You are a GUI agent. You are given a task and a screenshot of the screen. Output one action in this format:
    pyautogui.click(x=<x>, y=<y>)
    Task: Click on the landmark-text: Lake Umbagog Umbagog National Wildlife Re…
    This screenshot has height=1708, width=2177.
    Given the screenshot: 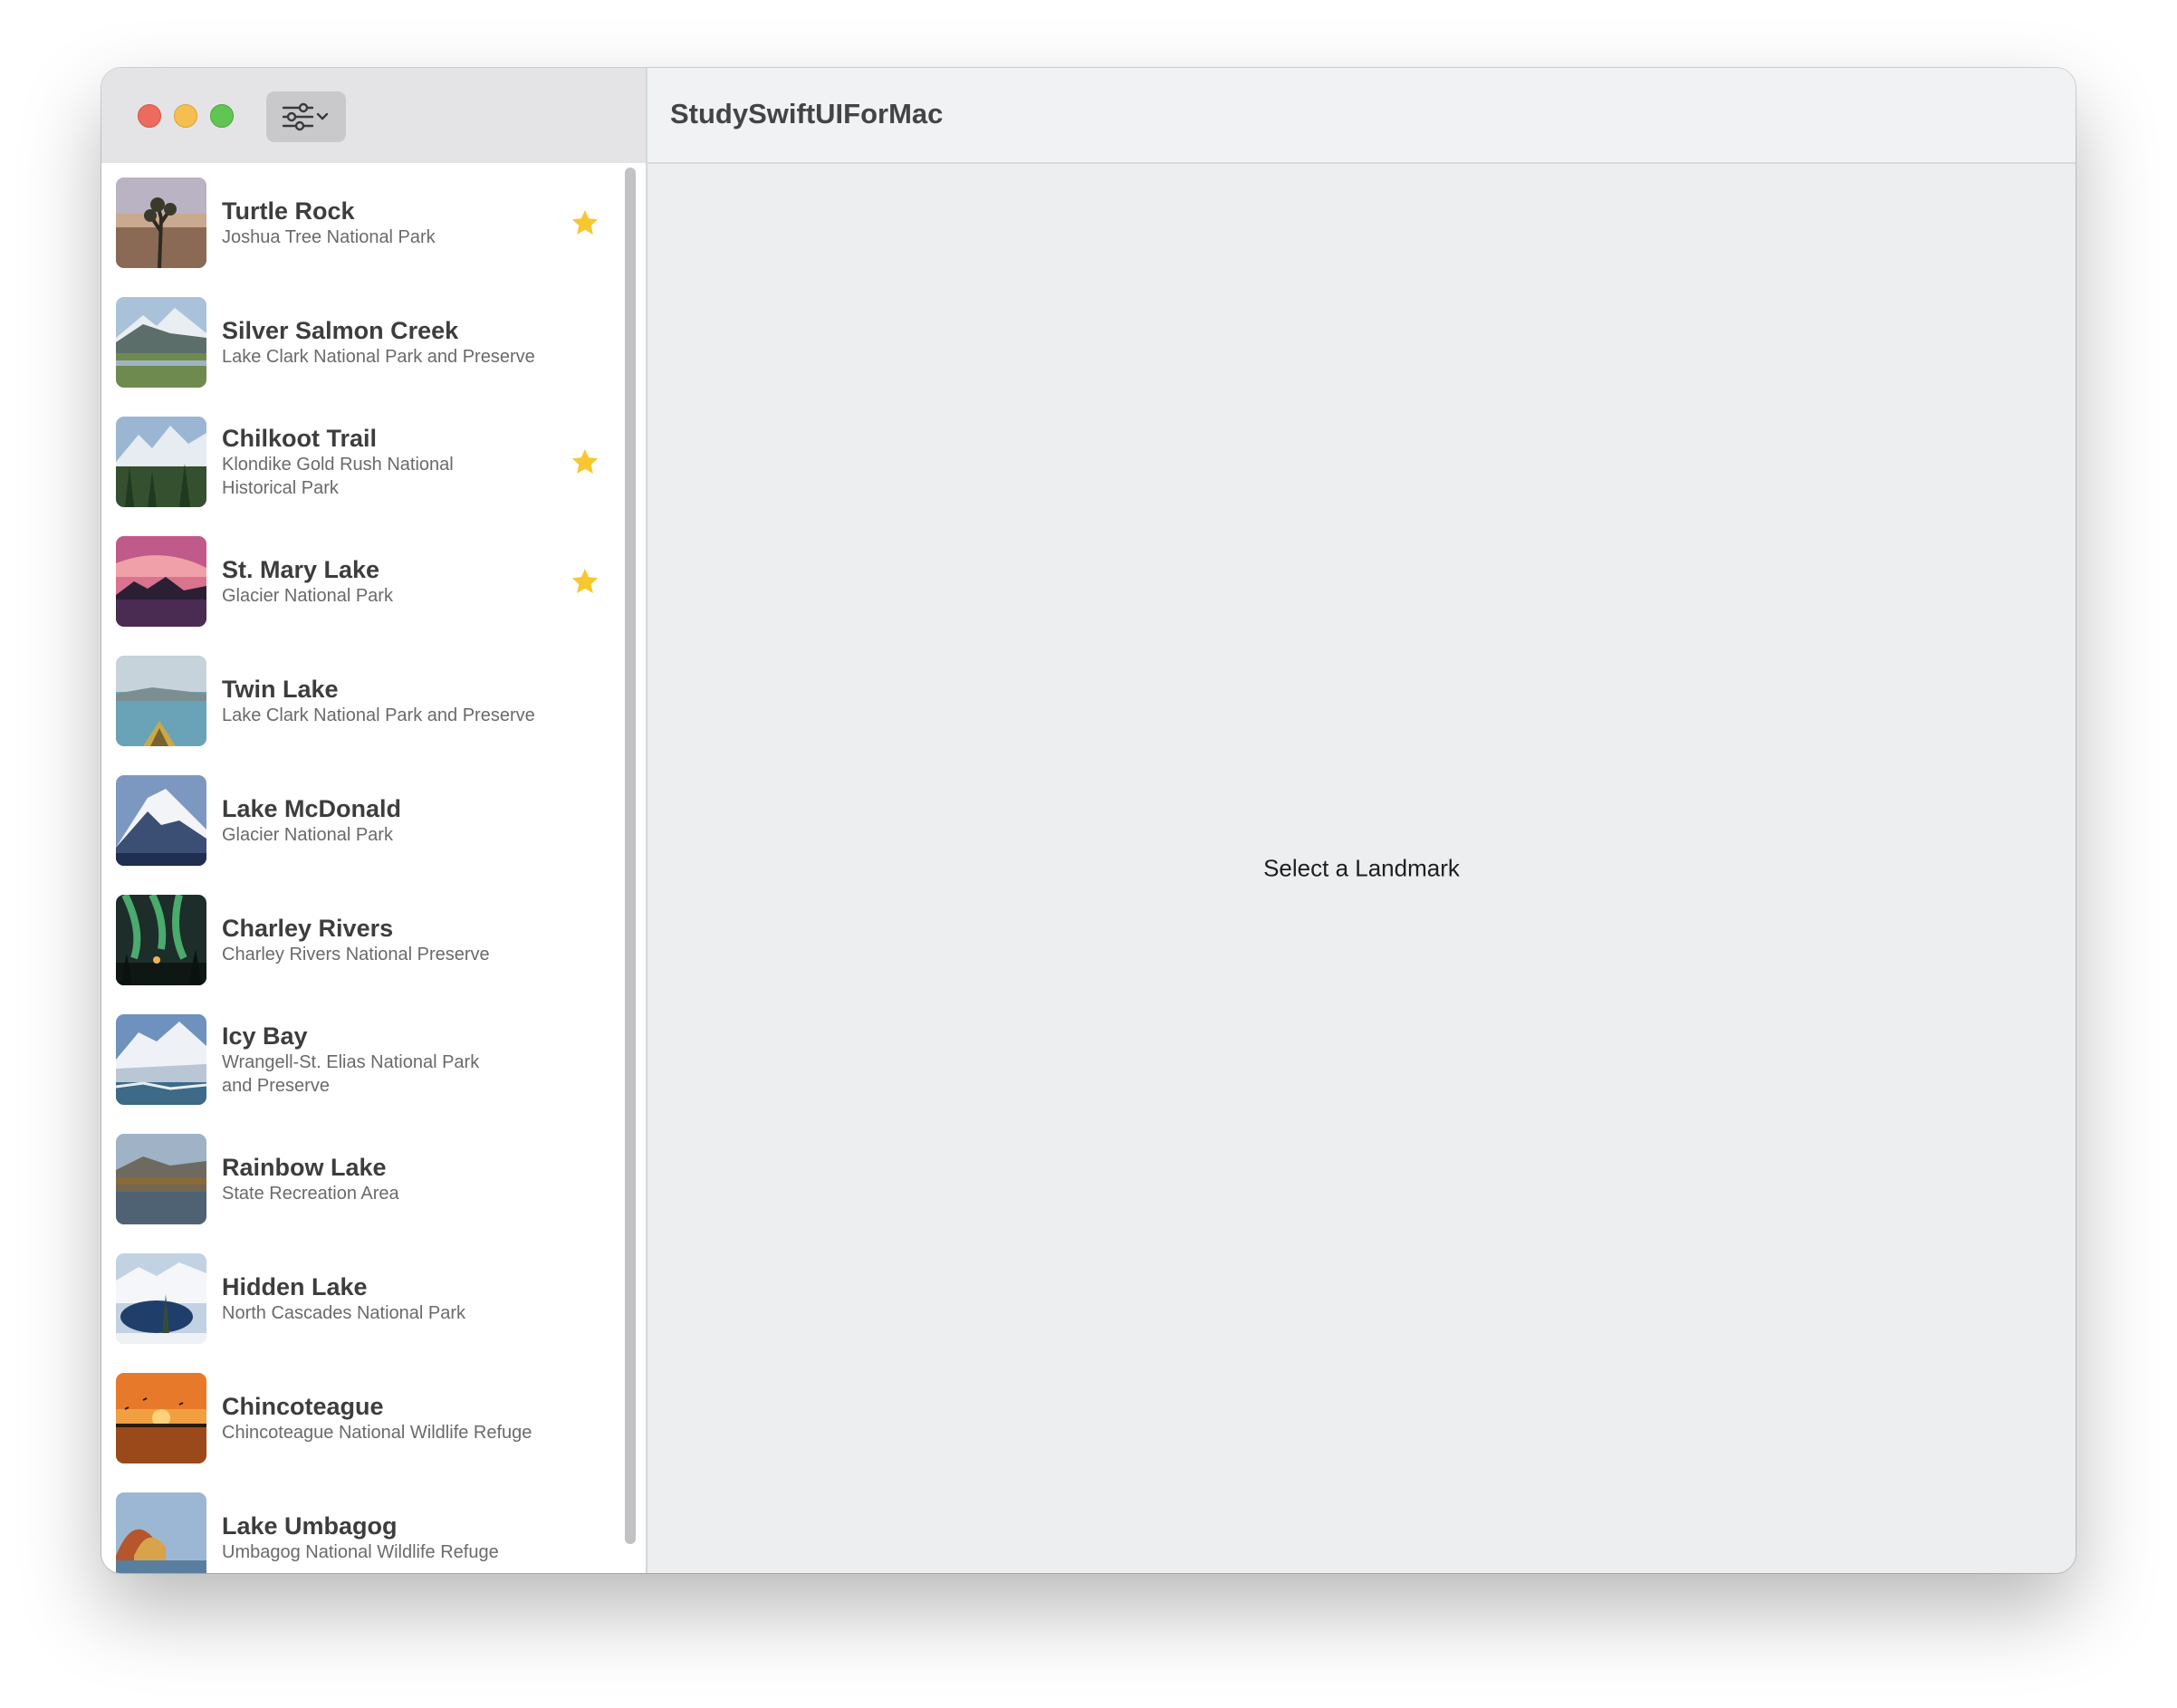 What is the action you would take?
    pyautogui.click(x=399, y=1525)
    